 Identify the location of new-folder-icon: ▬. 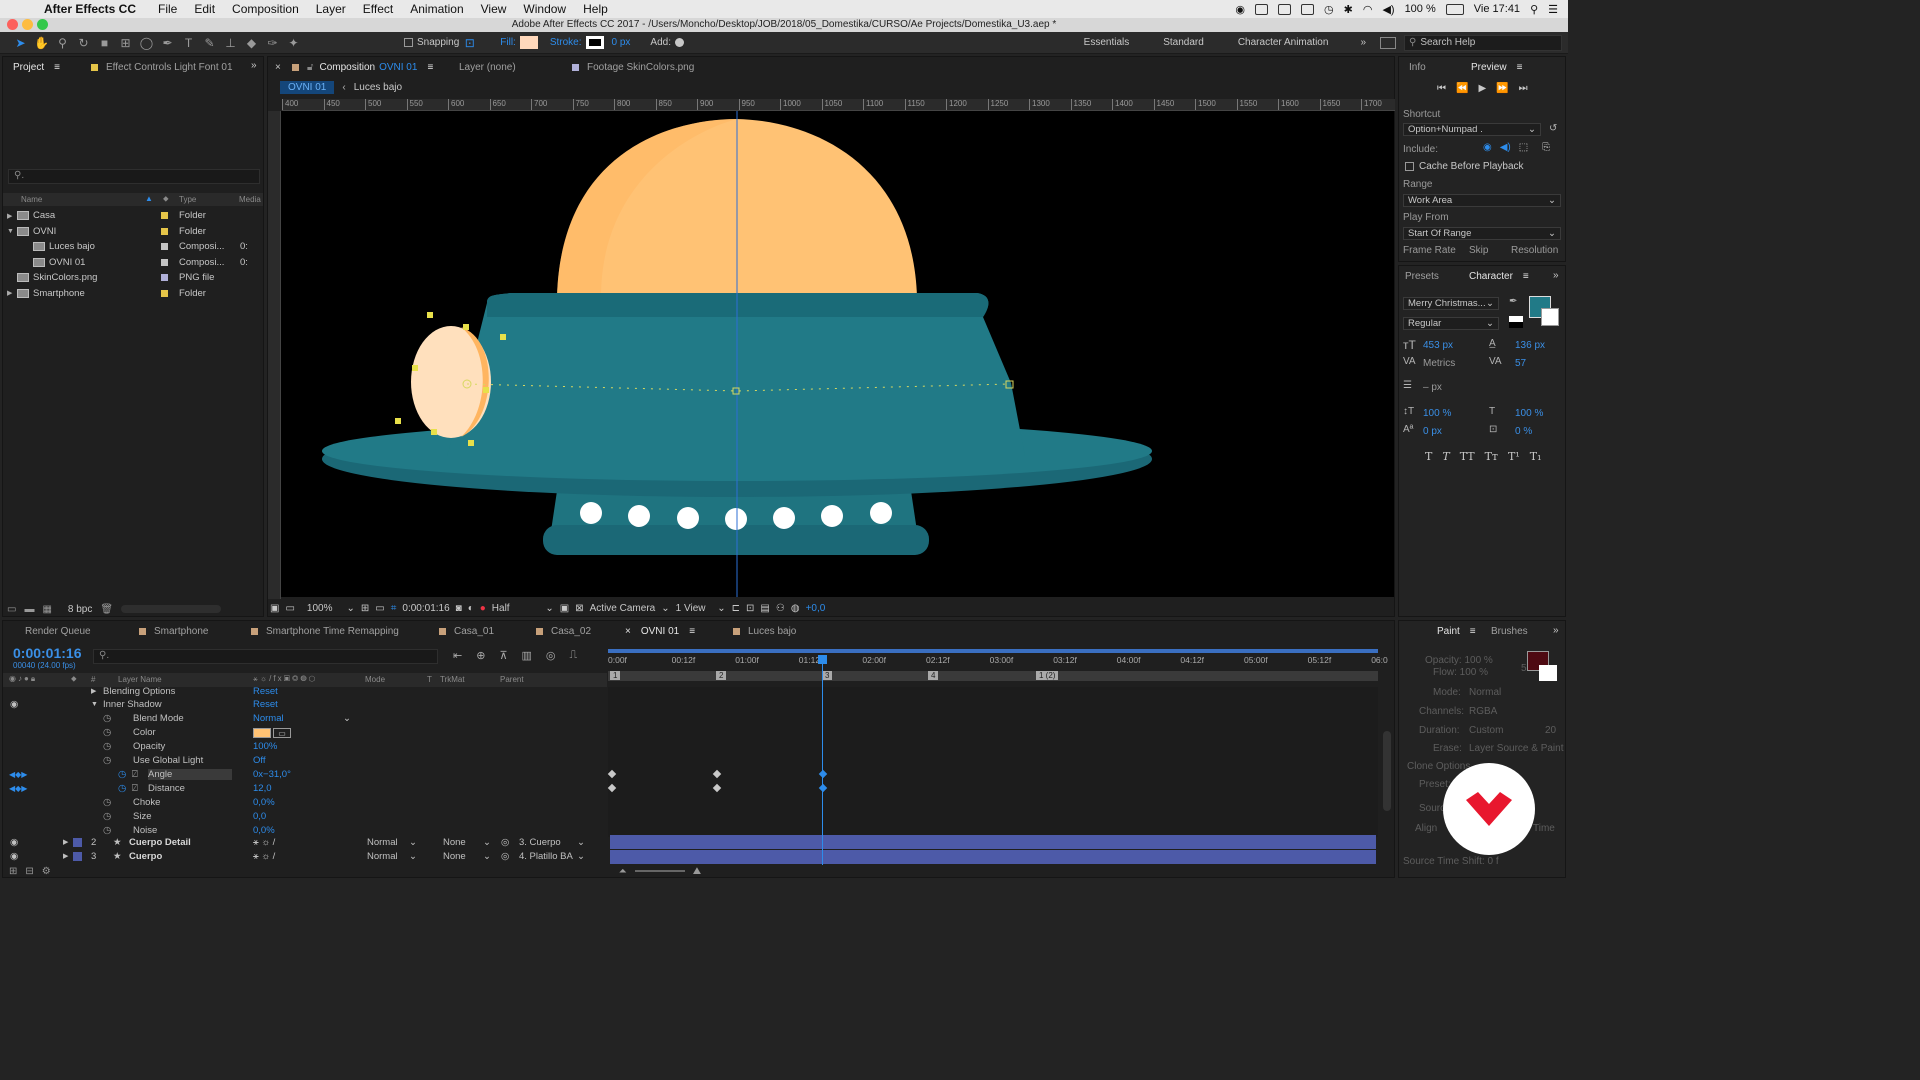
(29, 609).